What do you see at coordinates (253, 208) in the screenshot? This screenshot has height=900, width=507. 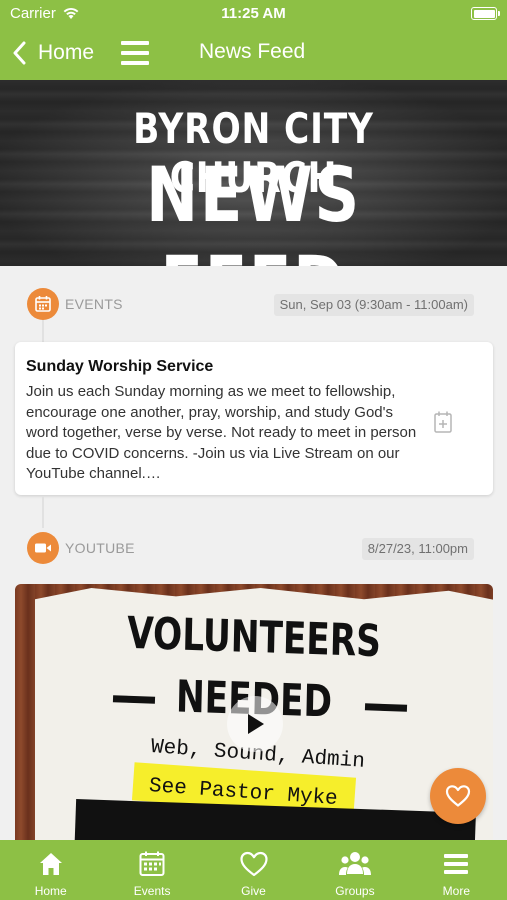 I see `banner-heading: NEWS FEED` at bounding box center [253, 208].